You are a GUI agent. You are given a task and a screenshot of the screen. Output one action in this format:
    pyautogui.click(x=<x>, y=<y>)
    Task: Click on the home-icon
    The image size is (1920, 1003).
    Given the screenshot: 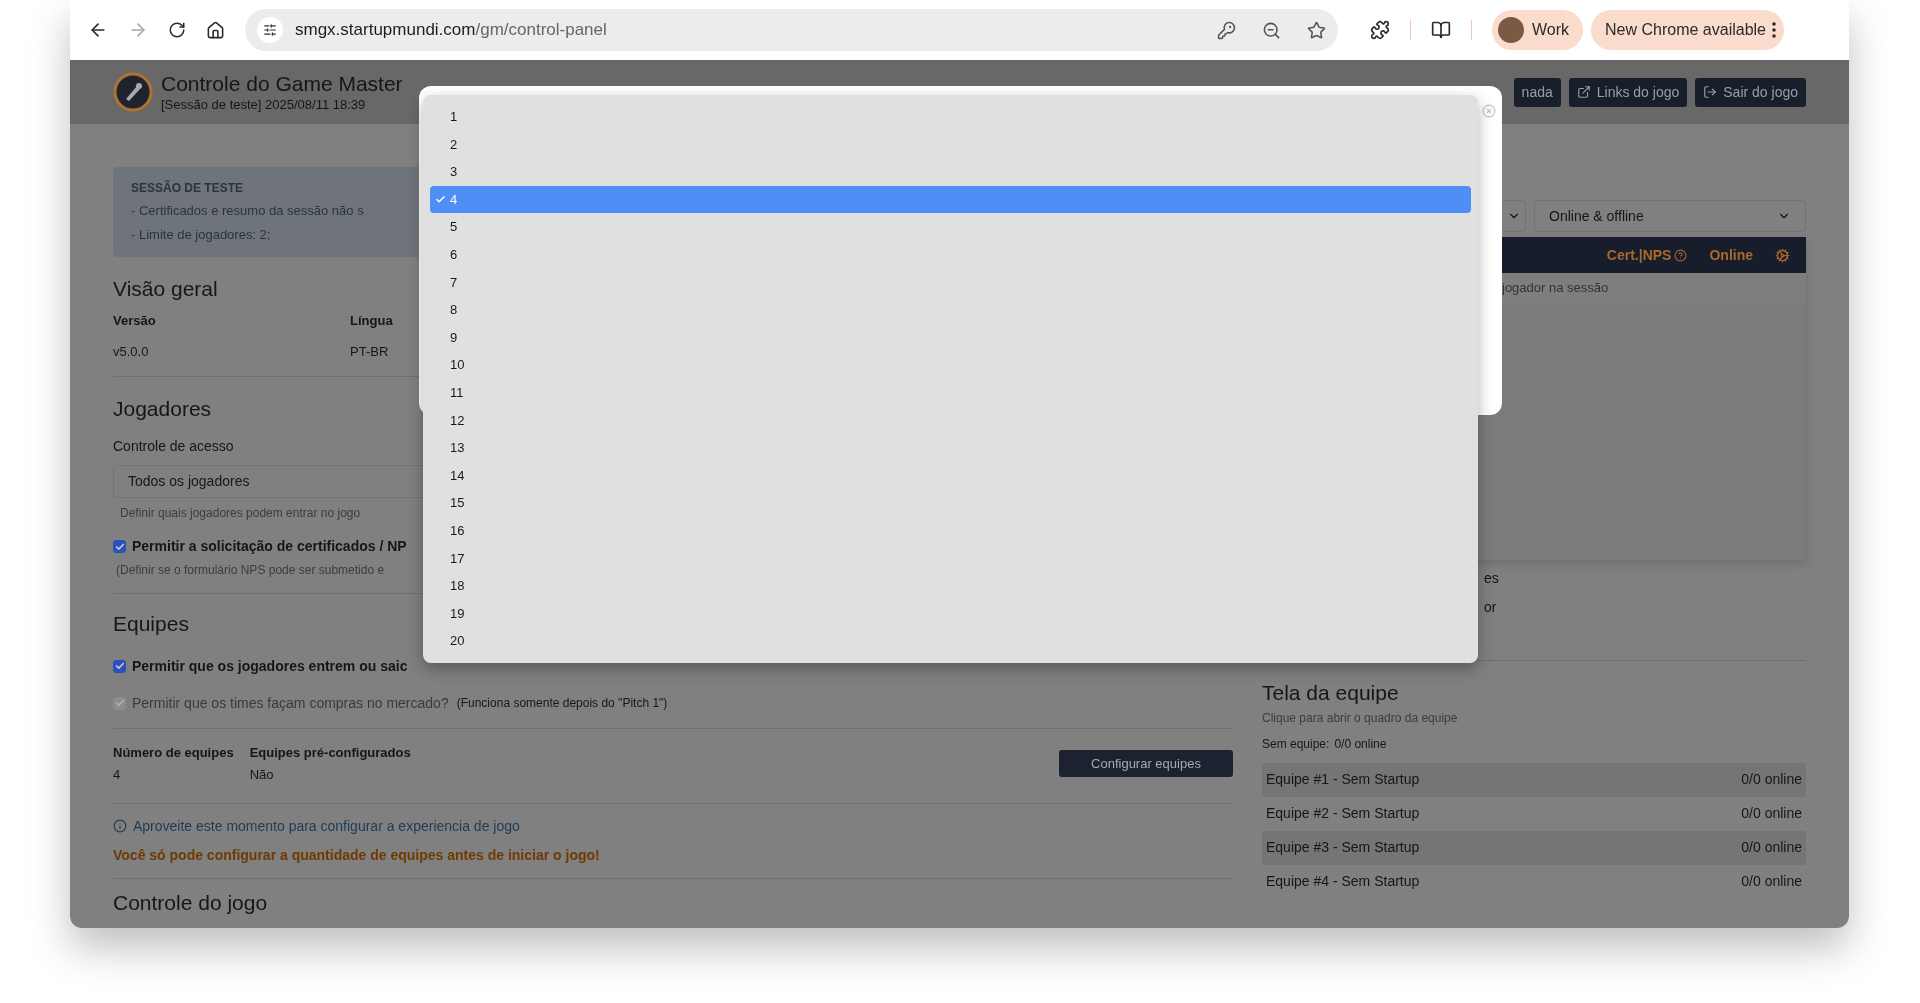 What is the action you would take?
    pyautogui.click(x=215, y=30)
    